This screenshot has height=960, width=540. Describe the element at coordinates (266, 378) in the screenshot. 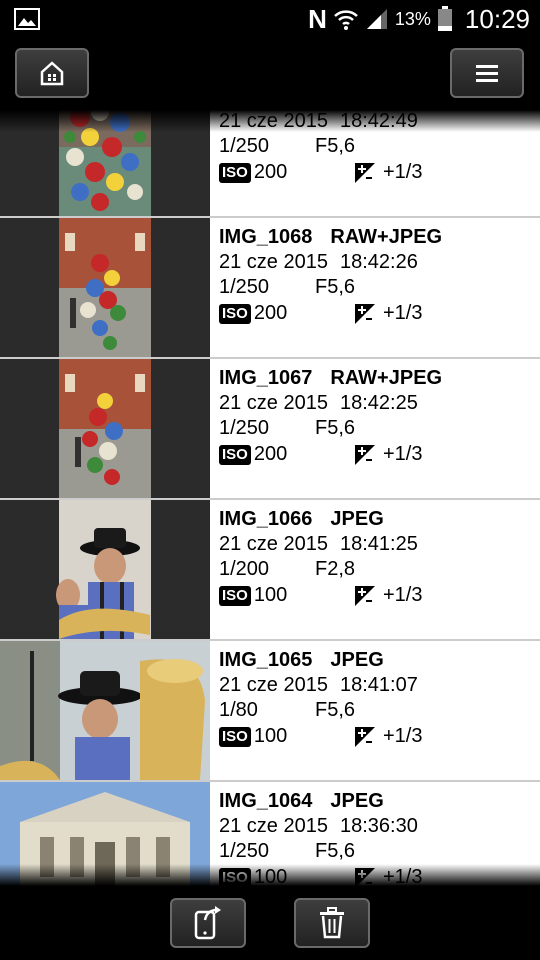

I see `photo-filename: IMG_1067` at that location.